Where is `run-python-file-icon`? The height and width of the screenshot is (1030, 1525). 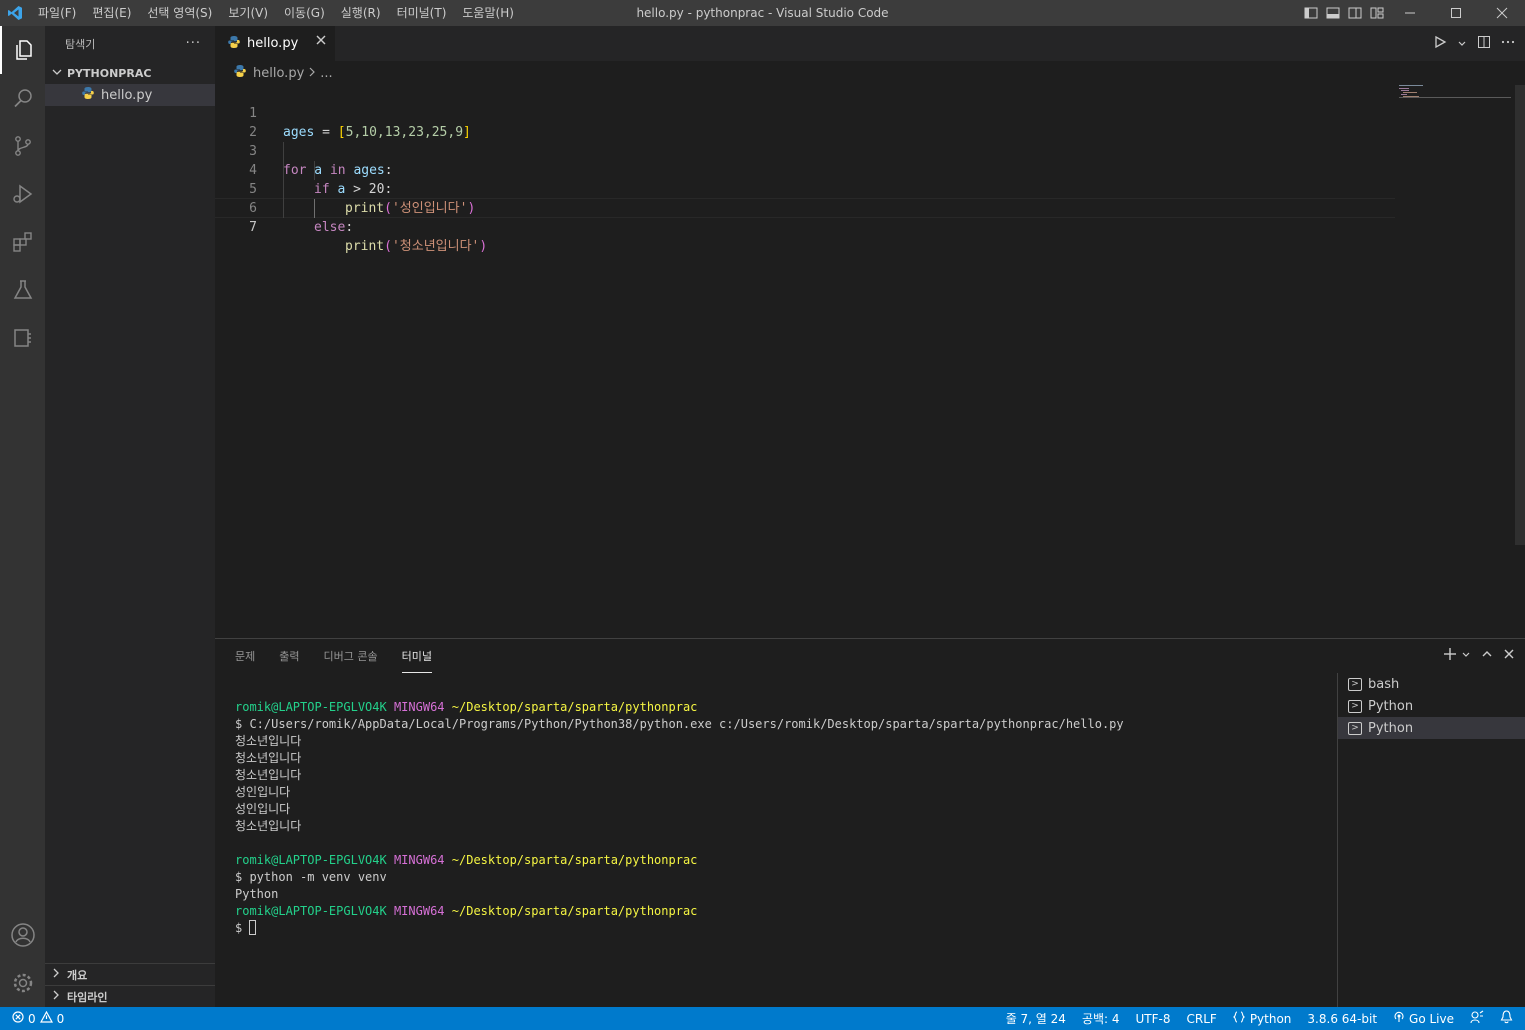
run-python-file-icon is located at coordinates (1440, 43).